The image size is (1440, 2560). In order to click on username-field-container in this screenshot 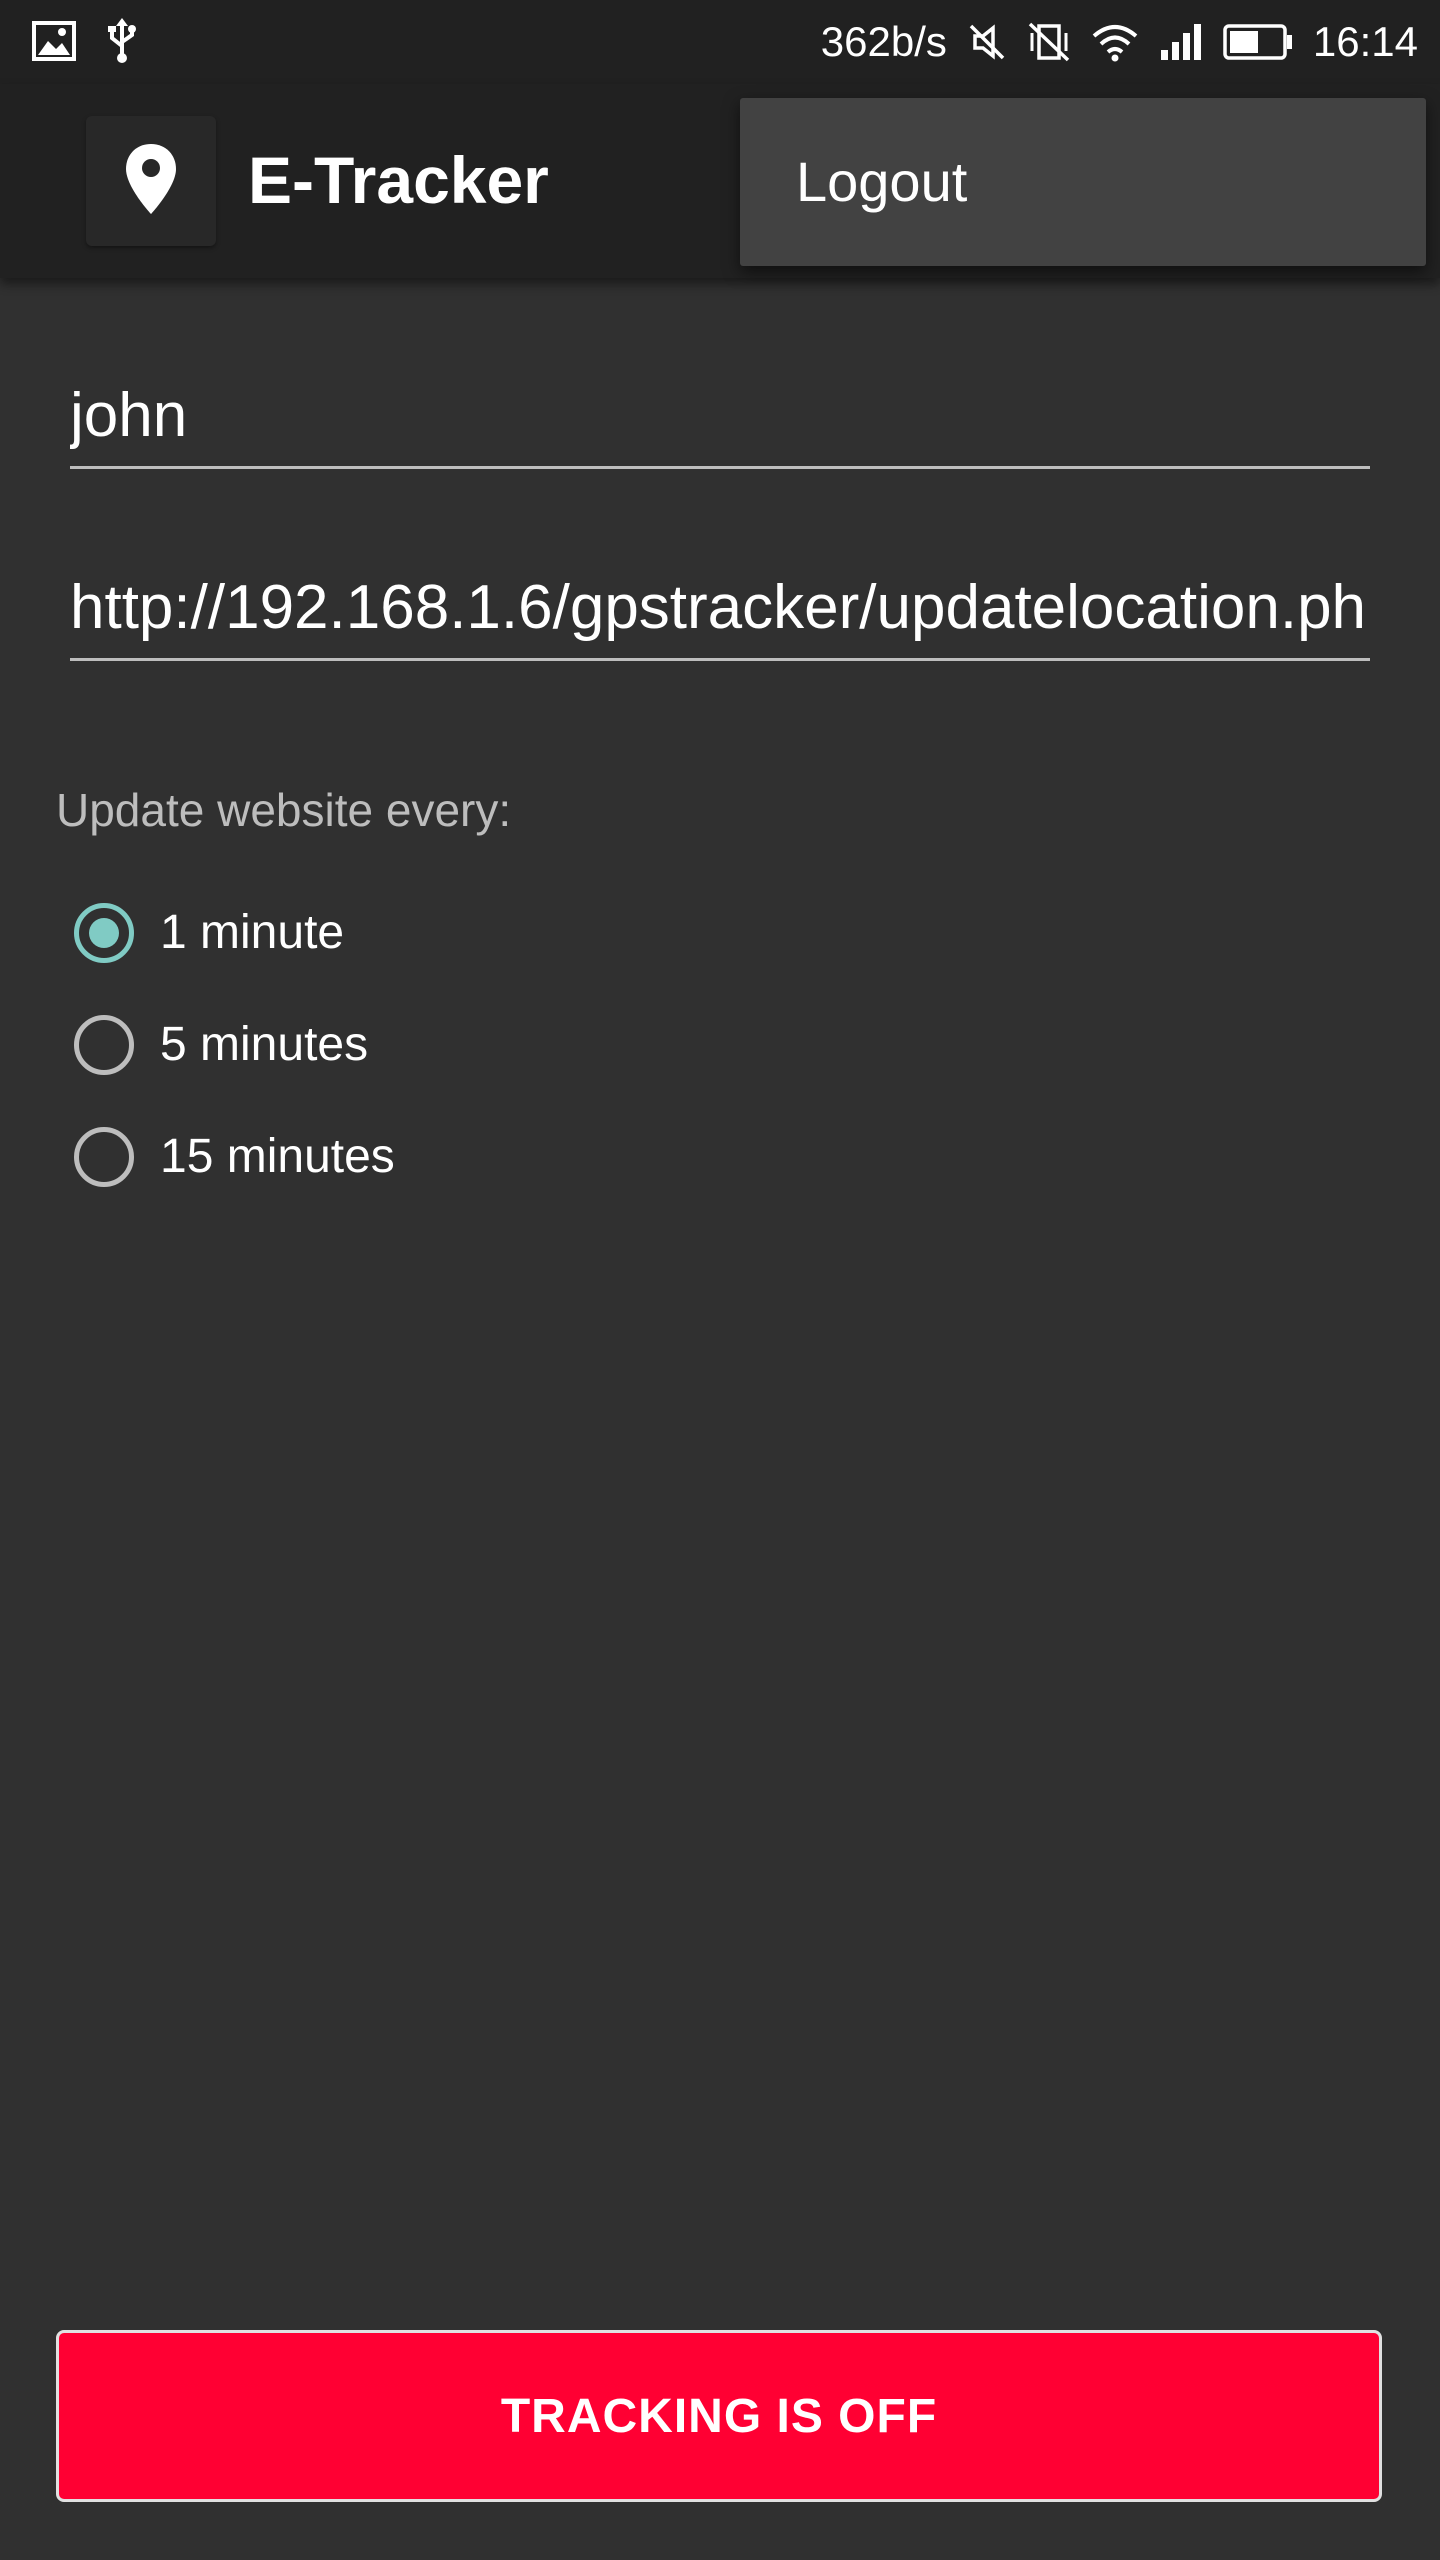, I will do `click(720, 417)`.